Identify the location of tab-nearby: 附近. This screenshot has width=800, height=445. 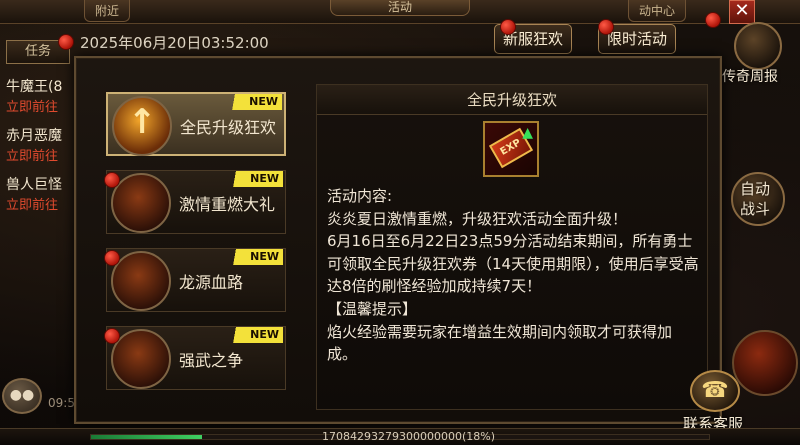
(107, 11).